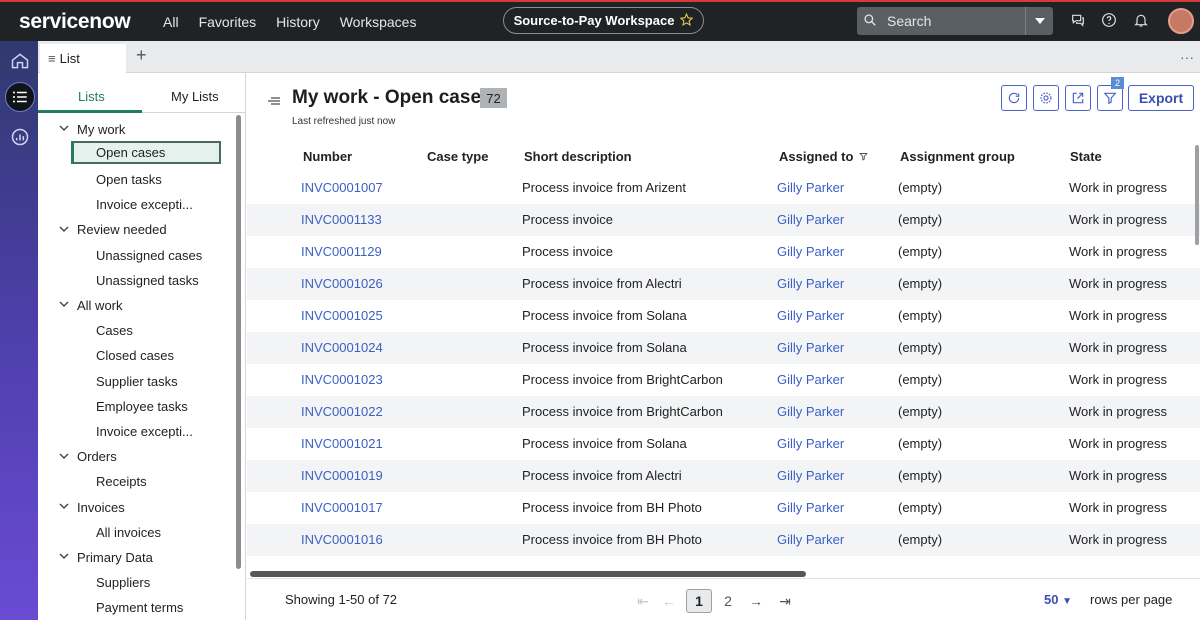 The image size is (1200, 620). I want to click on tree-item: Suppliers, so click(123, 583).